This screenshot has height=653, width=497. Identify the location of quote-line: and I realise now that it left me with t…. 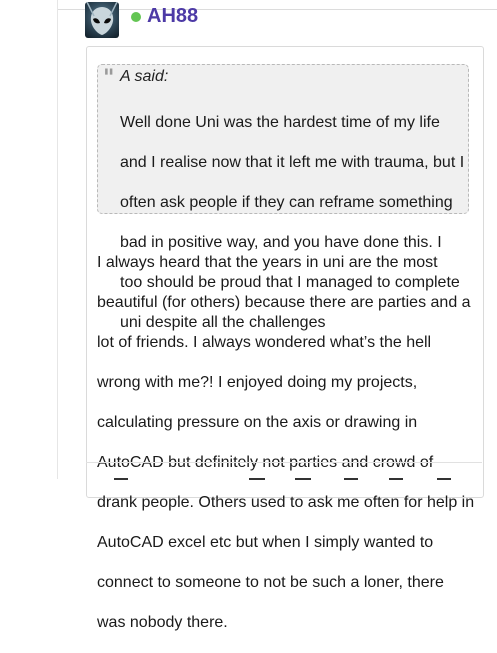
(292, 162).